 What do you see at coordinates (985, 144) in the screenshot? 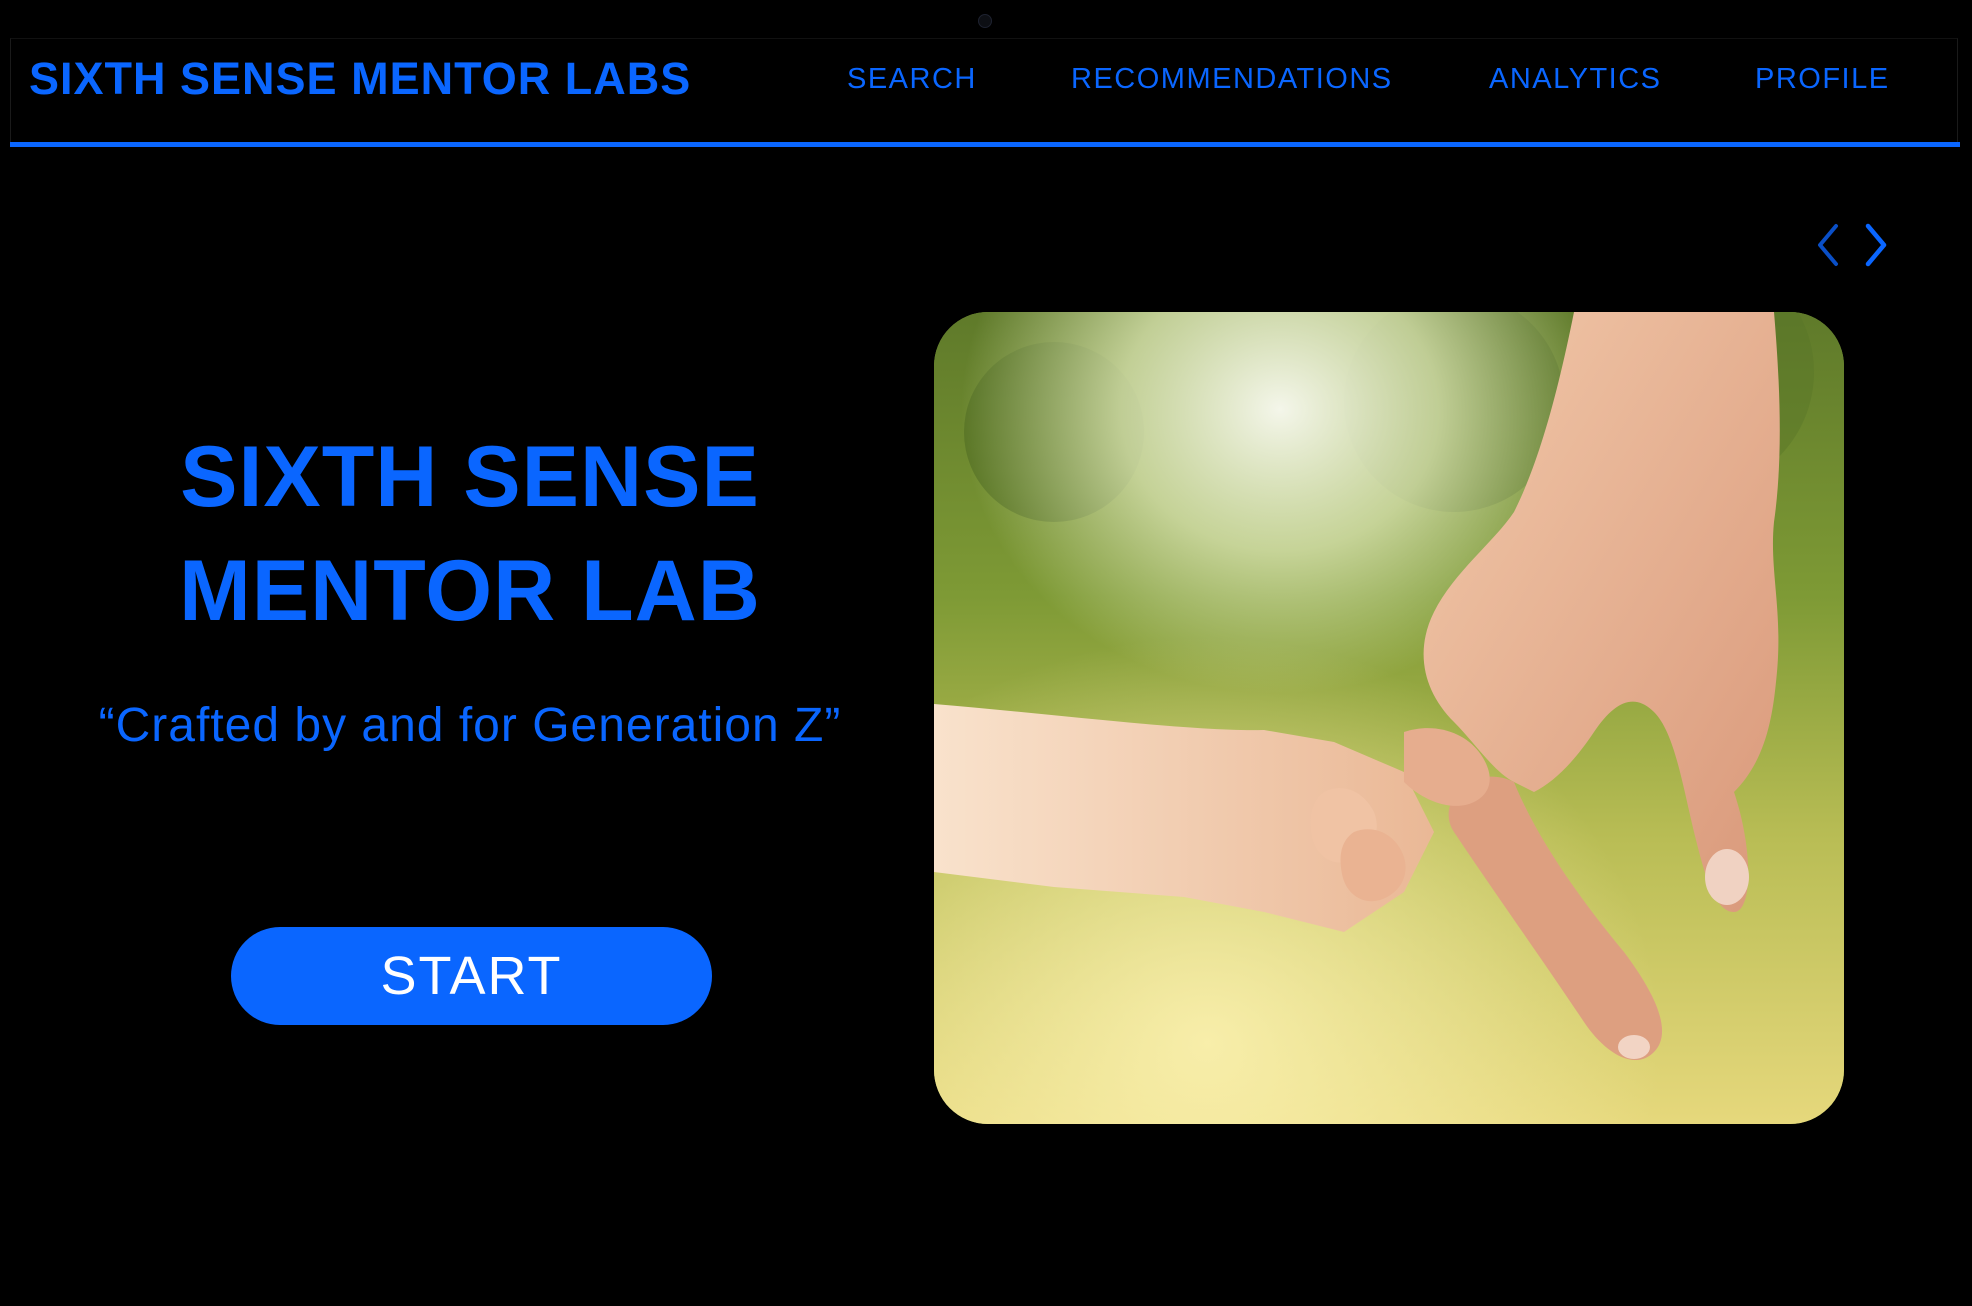
I see `header-divider` at bounding box center [985, 144].